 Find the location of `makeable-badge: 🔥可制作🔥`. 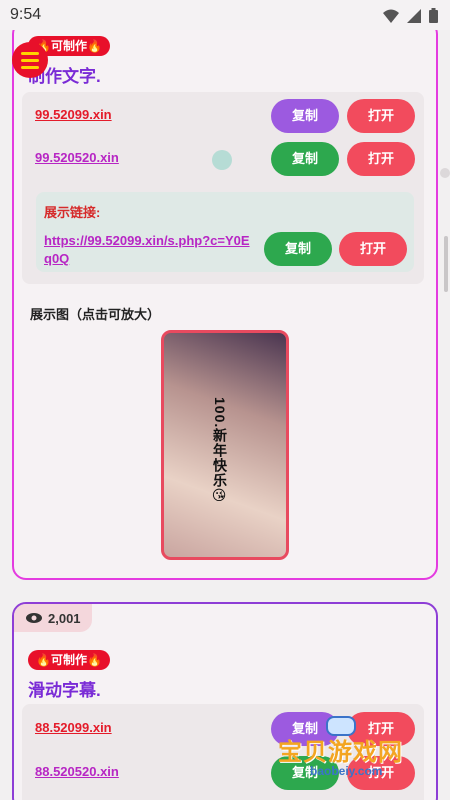

makeable-badge: 🔥可制作🔥 is located at coordinates (69, 660).